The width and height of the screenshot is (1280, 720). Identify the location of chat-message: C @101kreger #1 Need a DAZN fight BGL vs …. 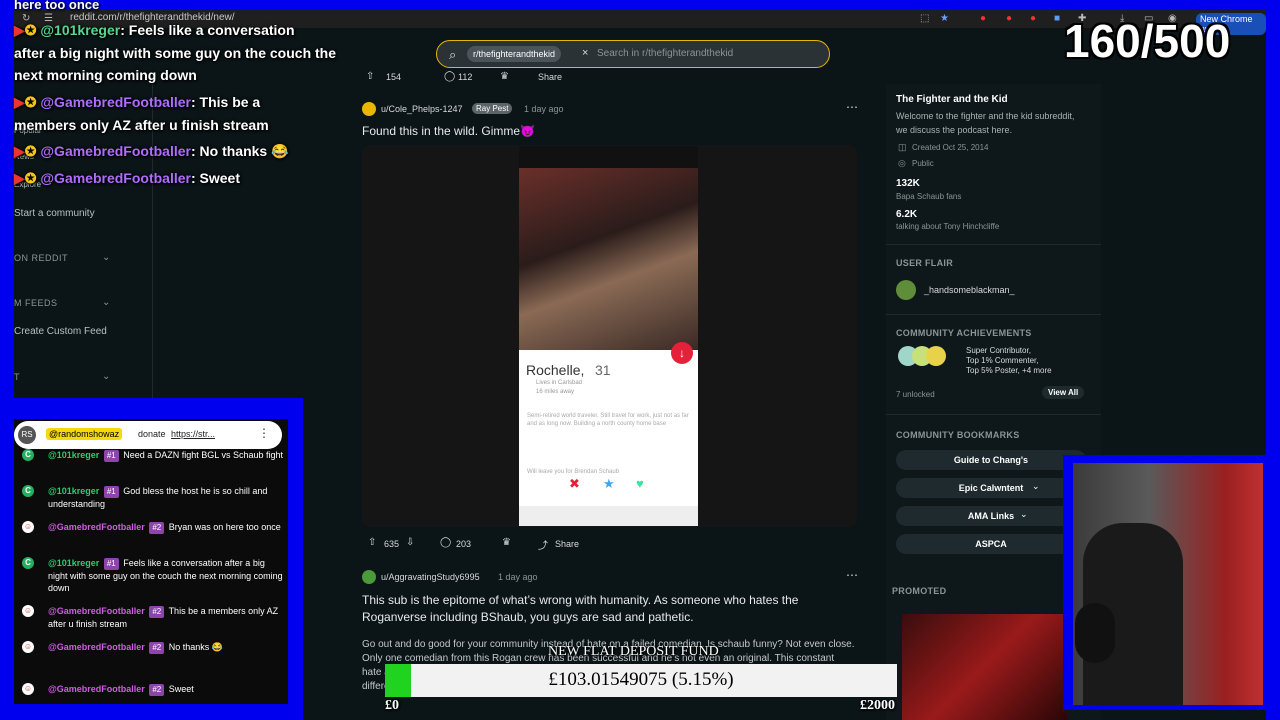
(153, 455).